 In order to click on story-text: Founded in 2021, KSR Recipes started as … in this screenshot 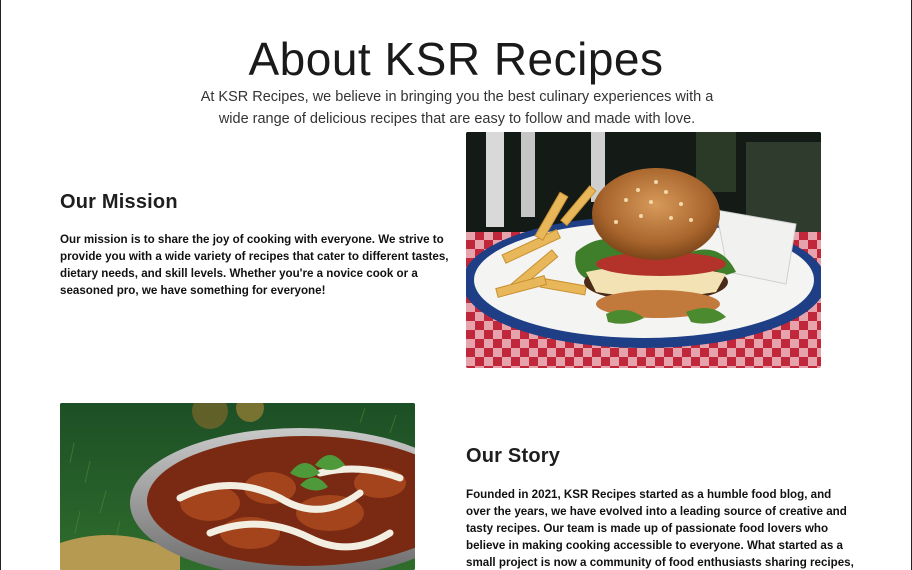, I will do `click(660, 528)`.